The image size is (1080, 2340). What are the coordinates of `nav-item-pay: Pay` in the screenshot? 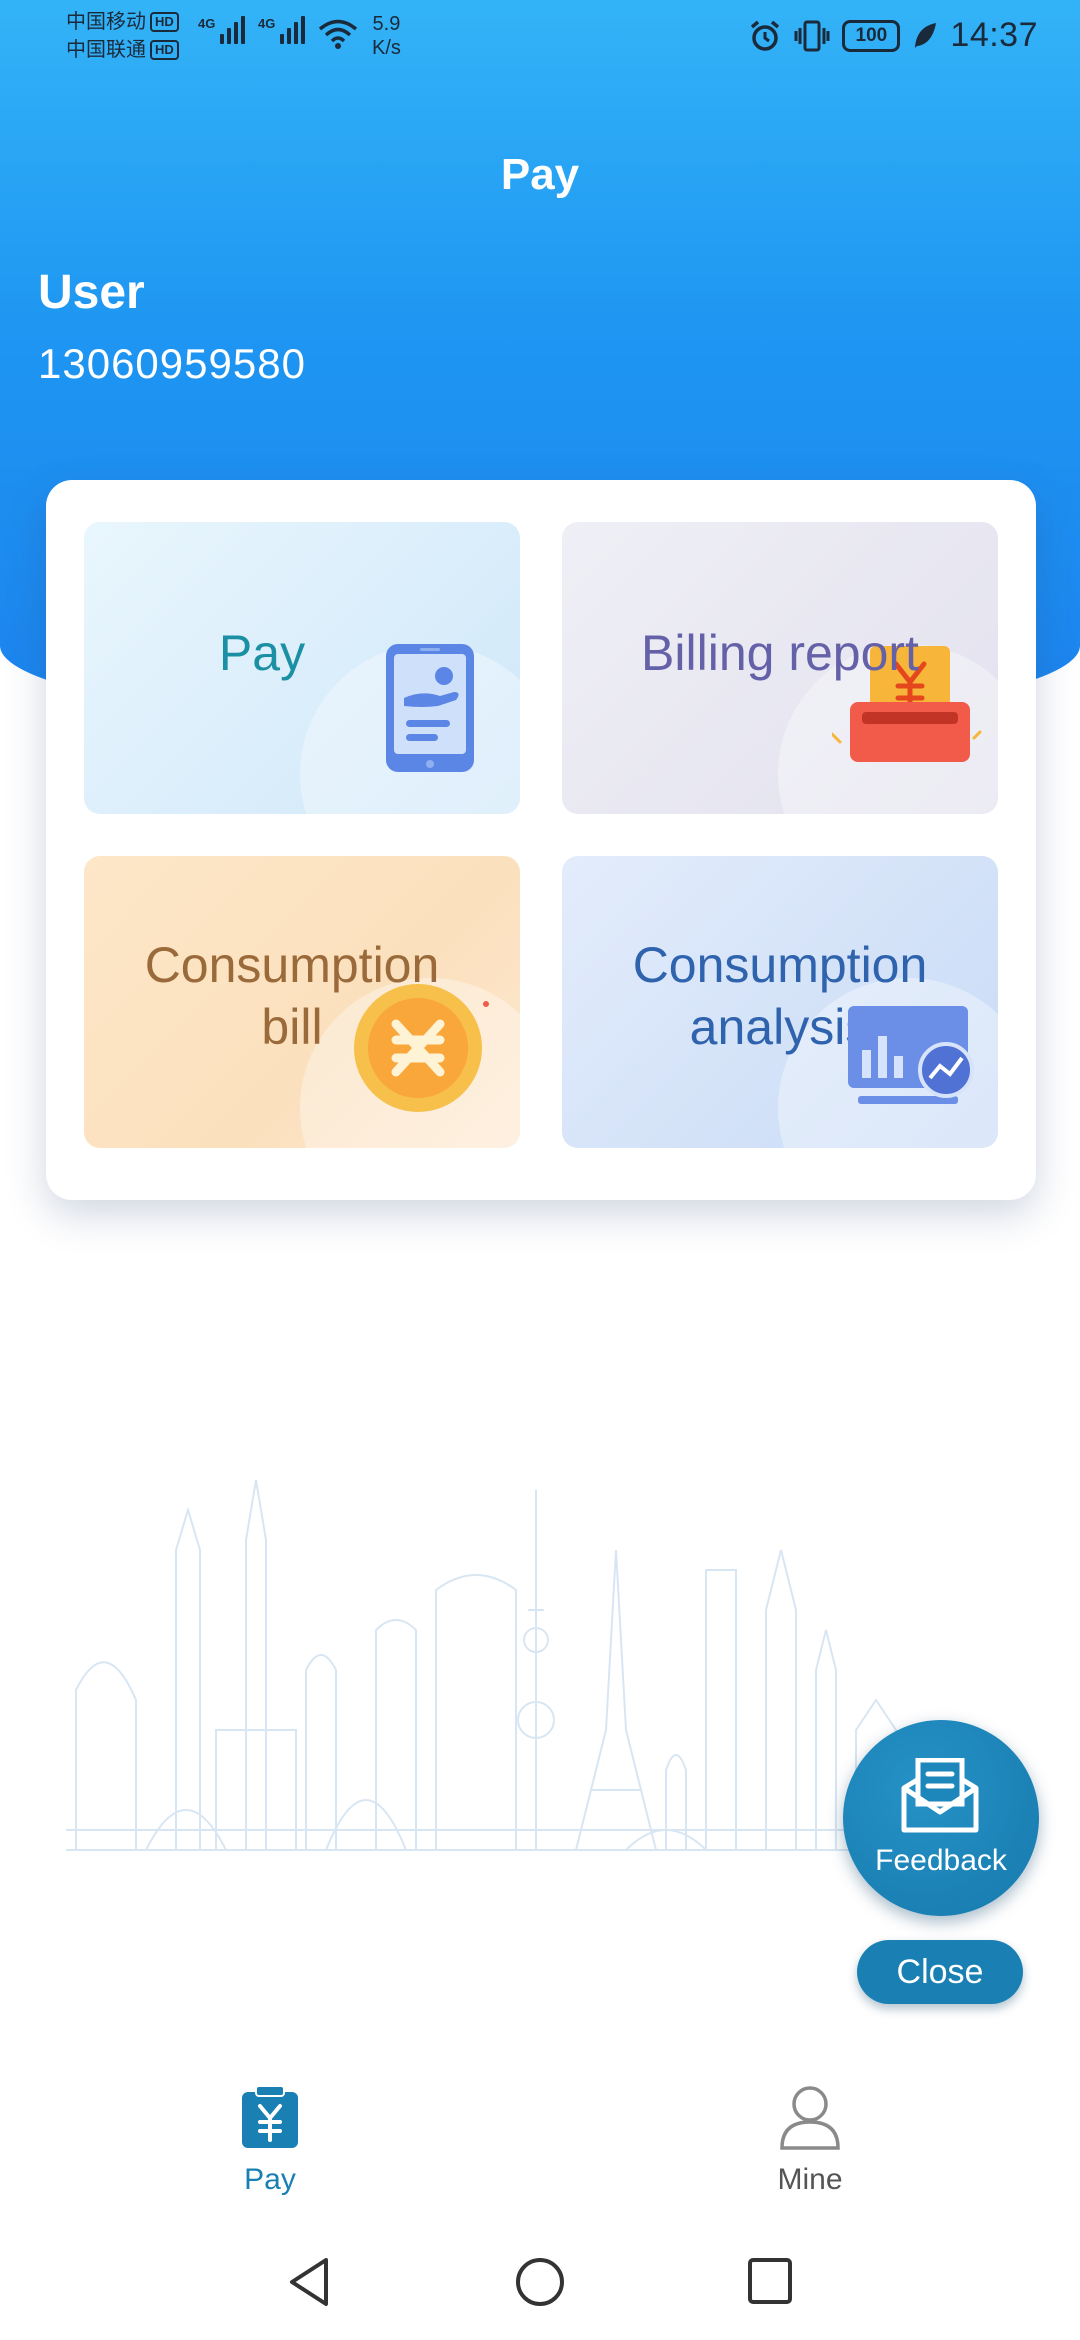 It's located at (270, 2140).